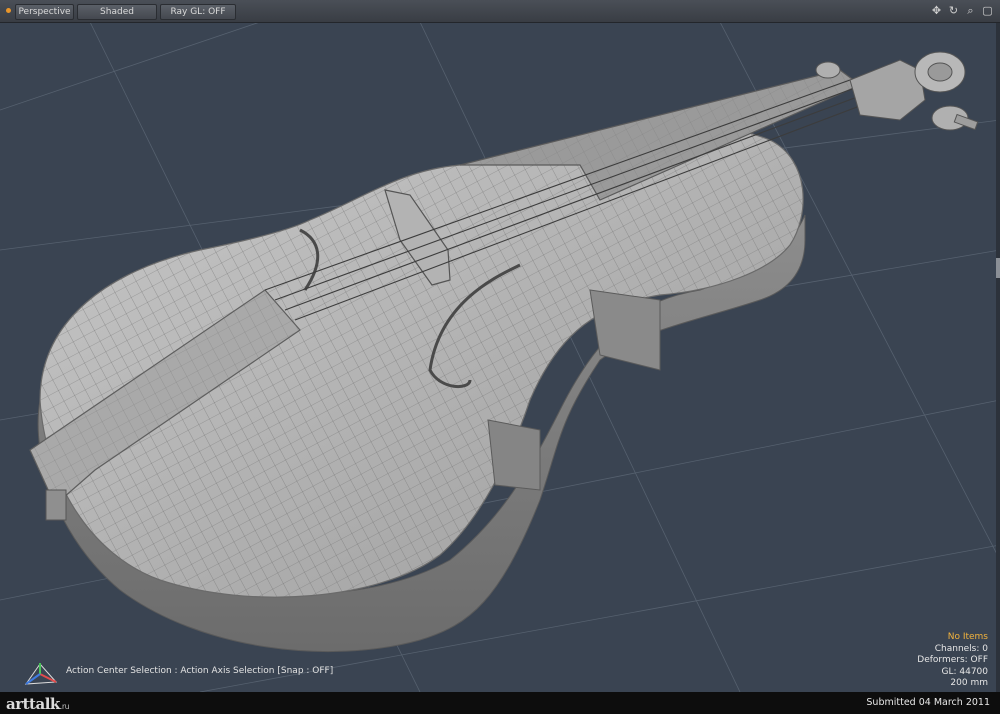 This screenshot has height=714, width=1000. Describe the element at coordinates (961, 648) in the screenshot. I see `channels-readout: Channels: 0` at that location.